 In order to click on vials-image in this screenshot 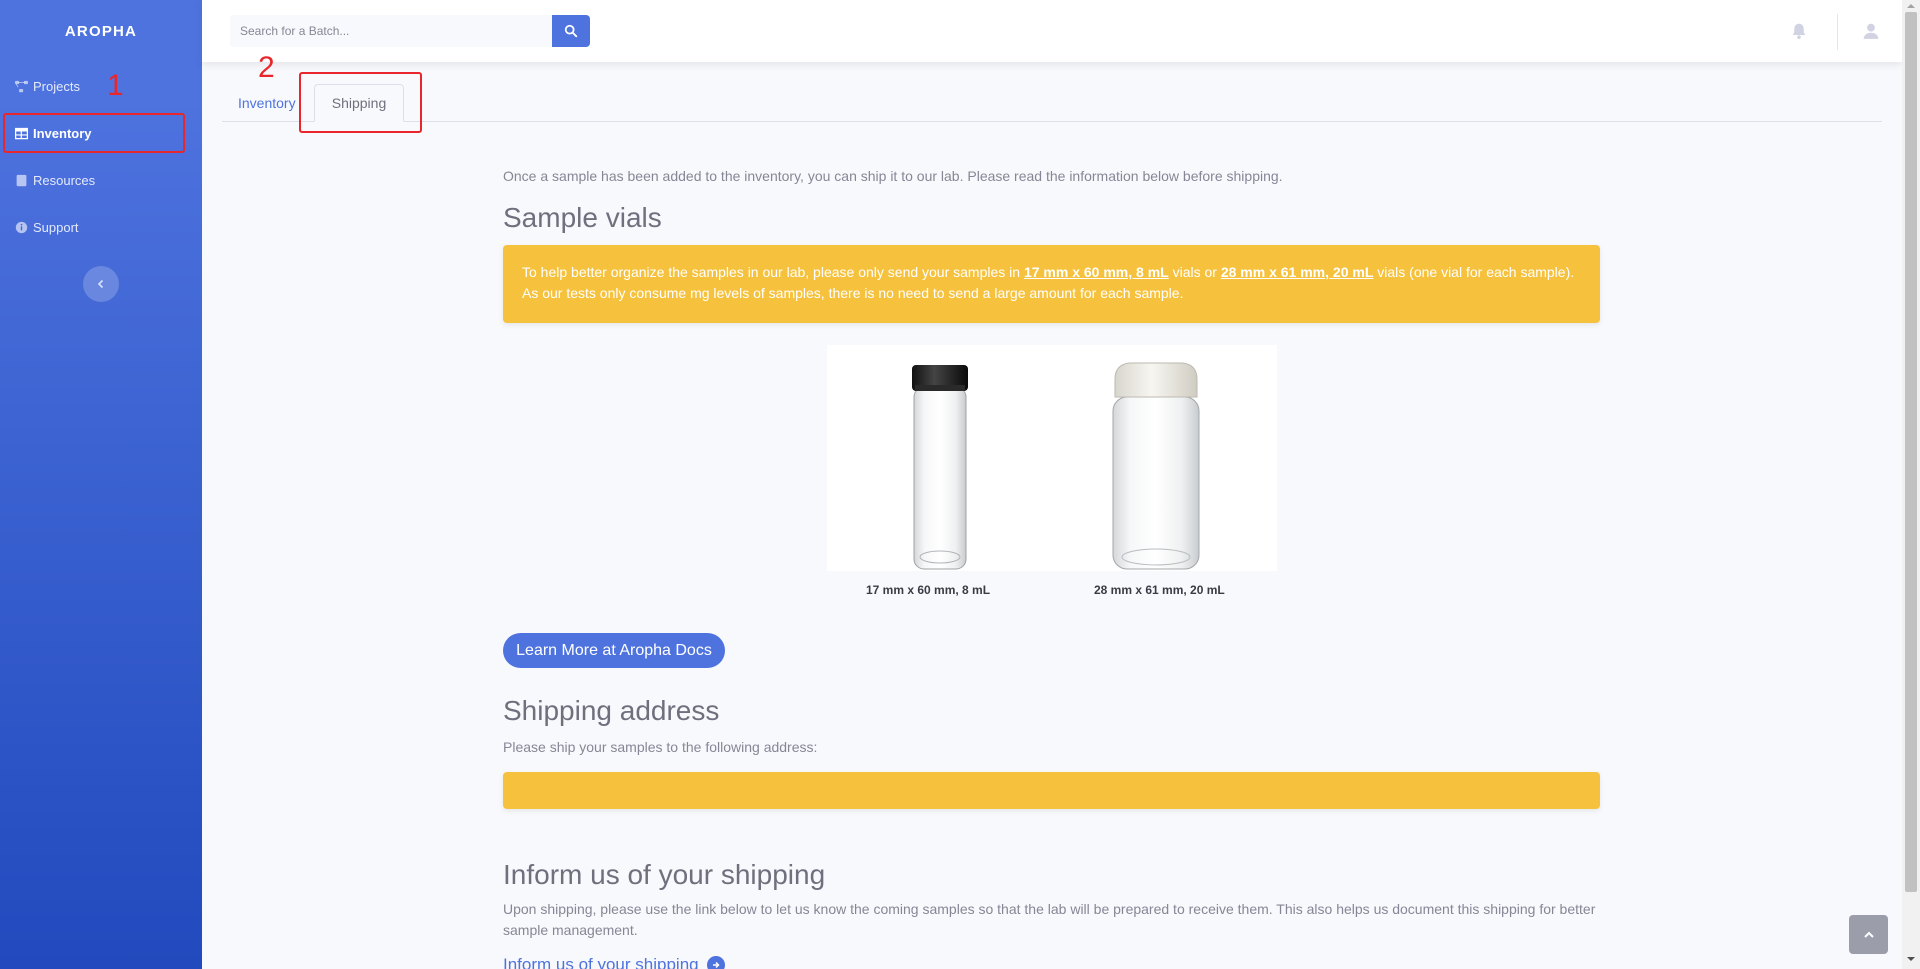, I will do `click(1052, 458)`.